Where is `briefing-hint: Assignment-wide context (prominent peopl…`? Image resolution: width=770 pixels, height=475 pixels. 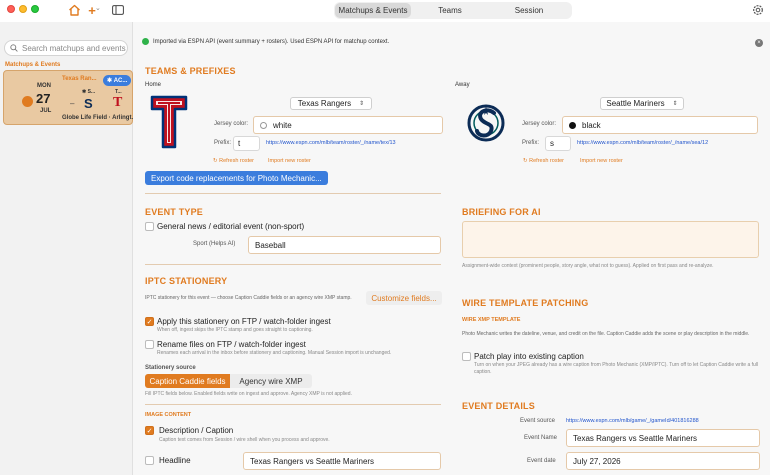 briefing-hint: Assignment-wide context (prominent peopl… is located at coordinates (588, 266).